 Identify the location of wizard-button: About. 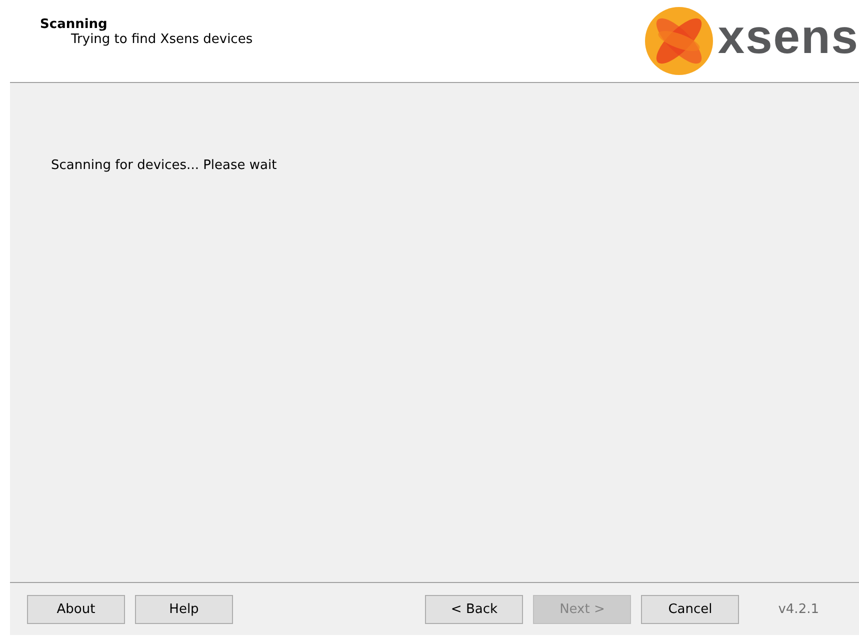
(76, 609).